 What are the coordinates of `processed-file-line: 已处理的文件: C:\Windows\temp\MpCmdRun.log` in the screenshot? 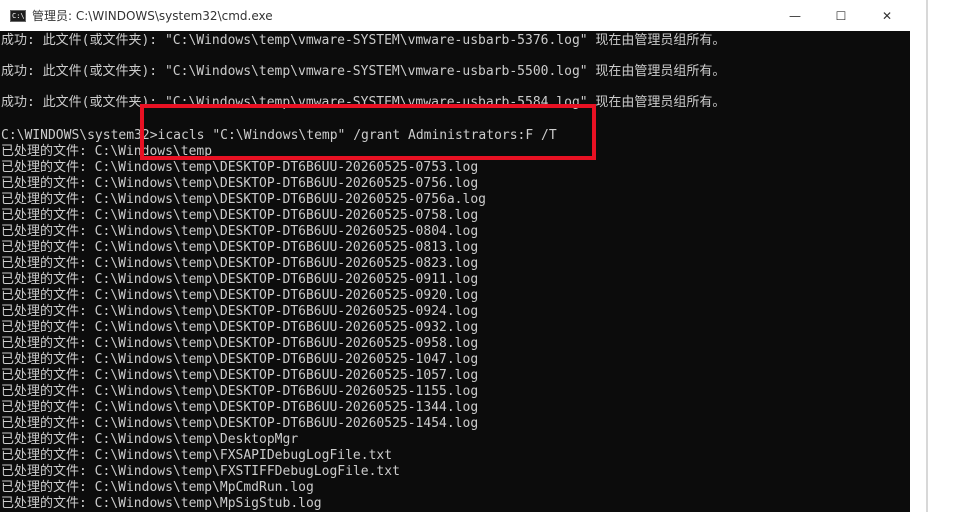 It's located at (157, 487).